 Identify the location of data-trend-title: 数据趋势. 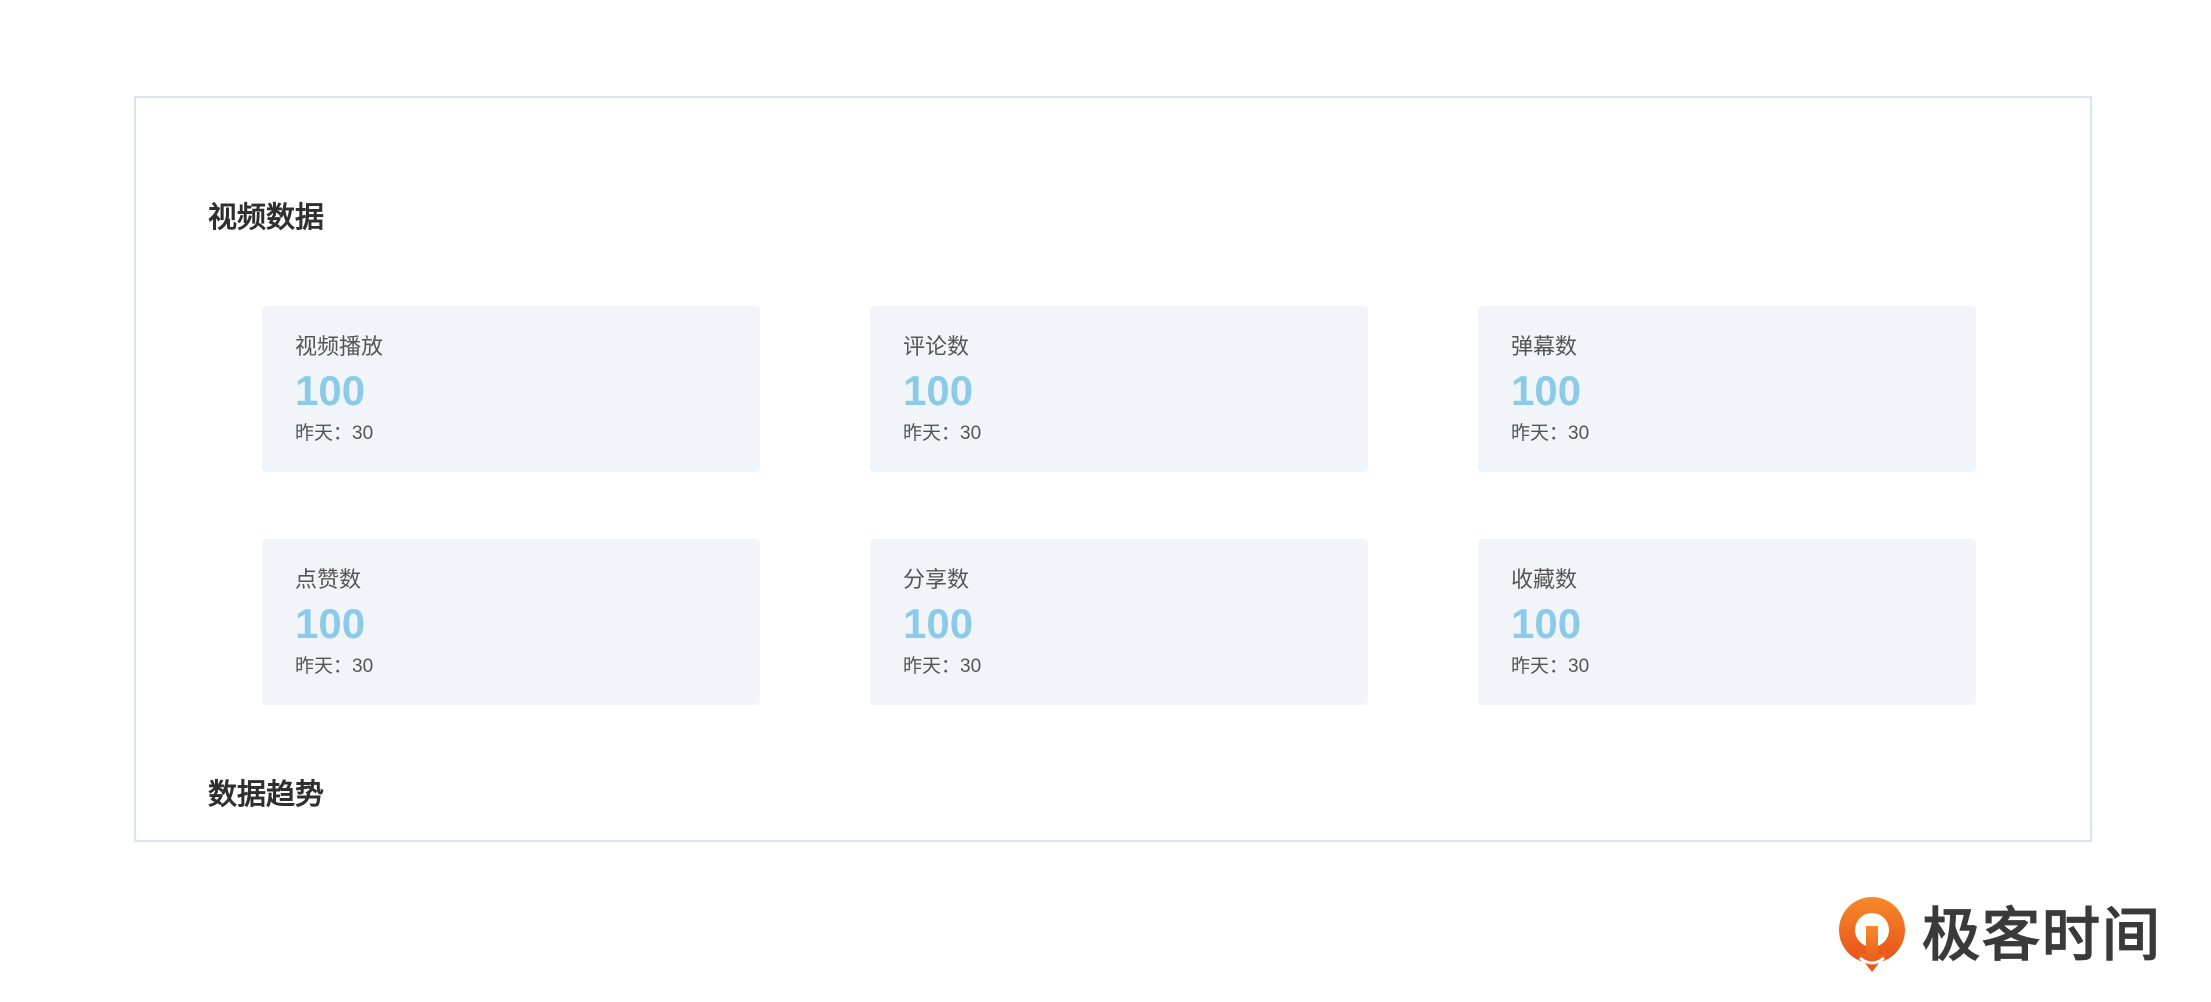
(266, 795).